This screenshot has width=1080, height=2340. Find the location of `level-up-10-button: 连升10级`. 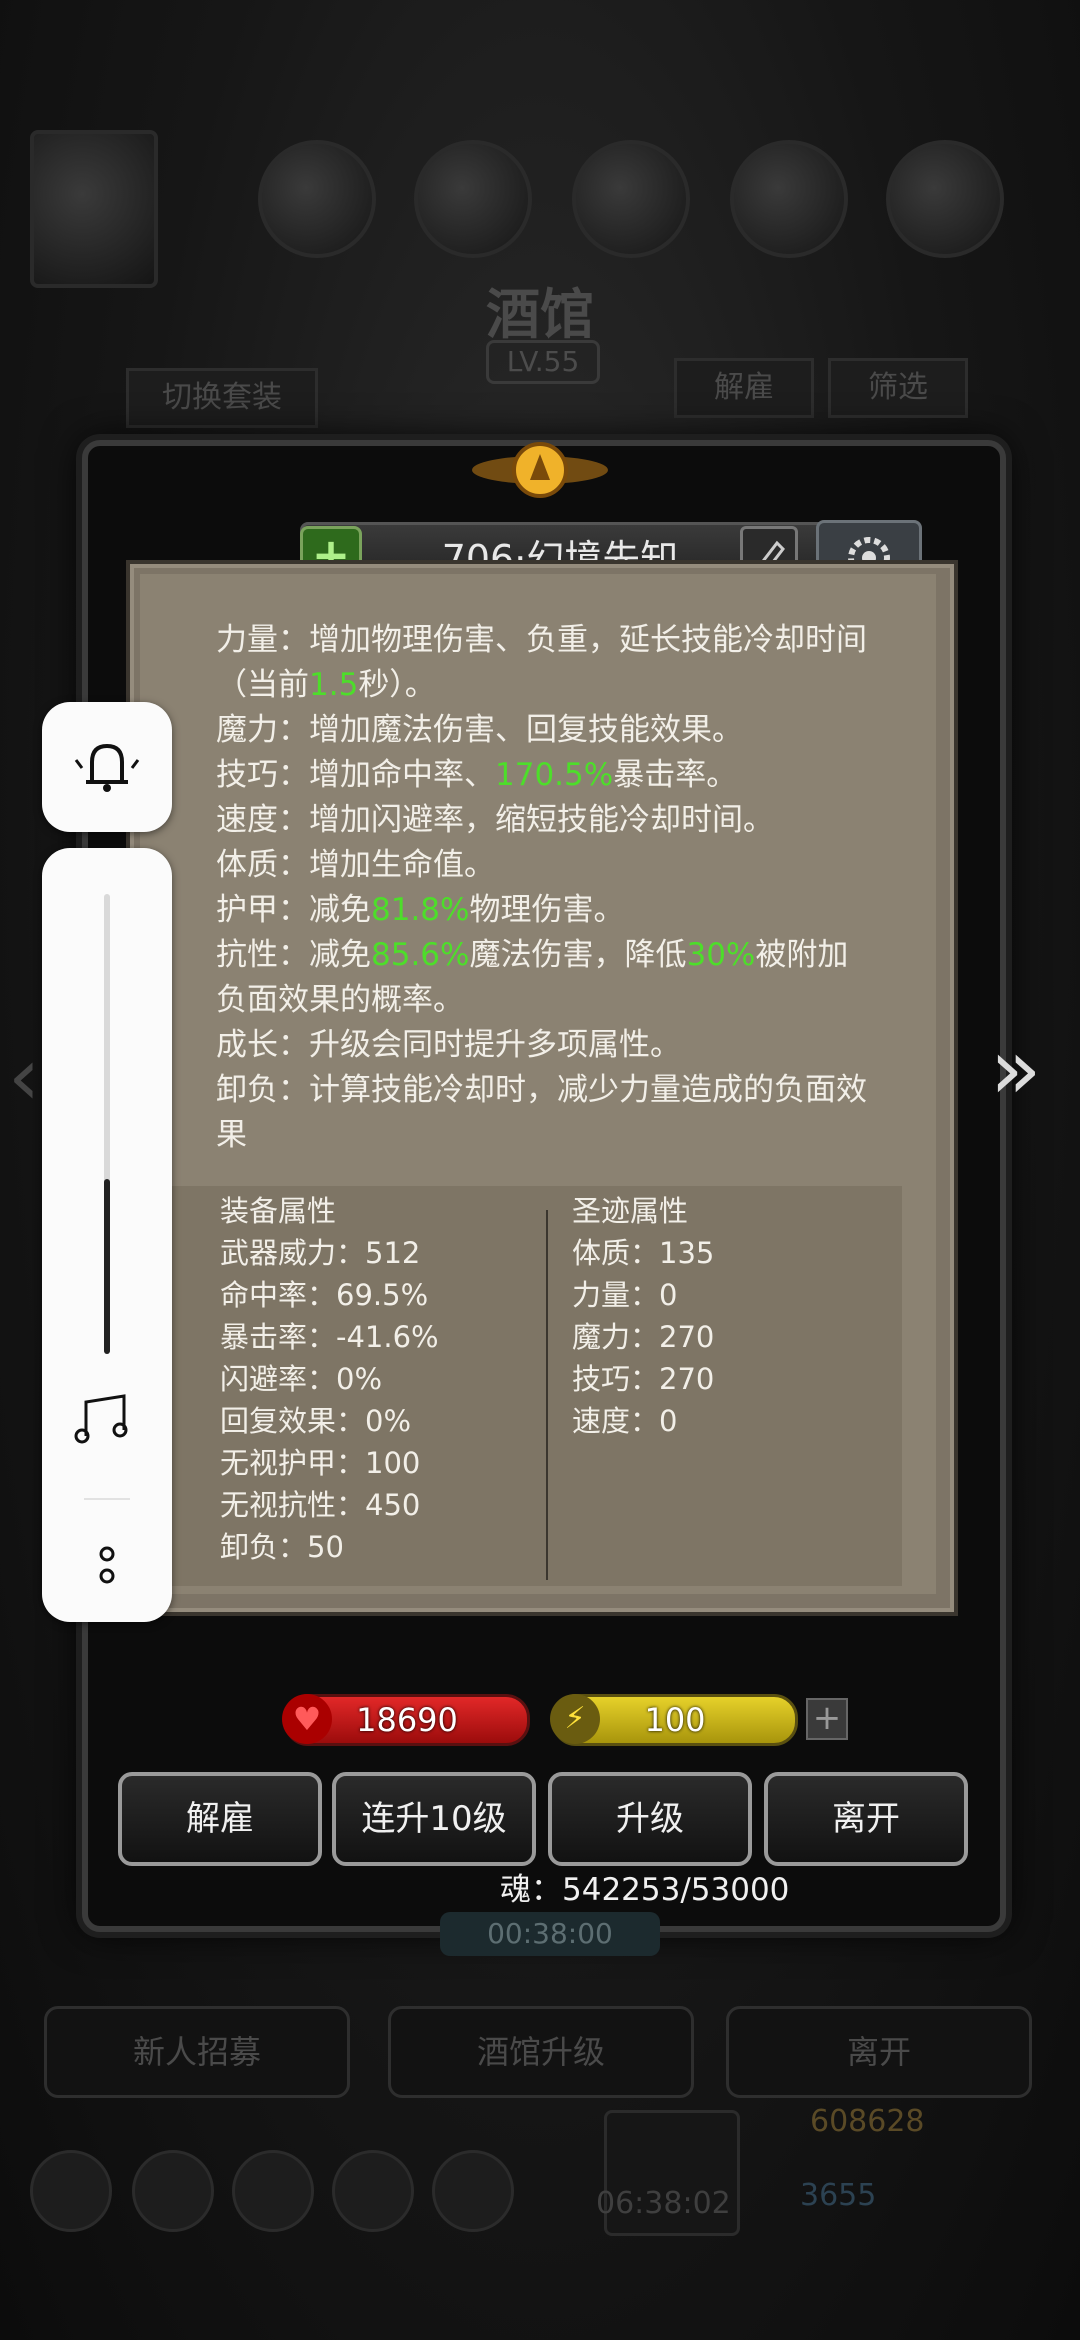

level-up-10-button: 连升10级 is located at coordinates (434, 1819).